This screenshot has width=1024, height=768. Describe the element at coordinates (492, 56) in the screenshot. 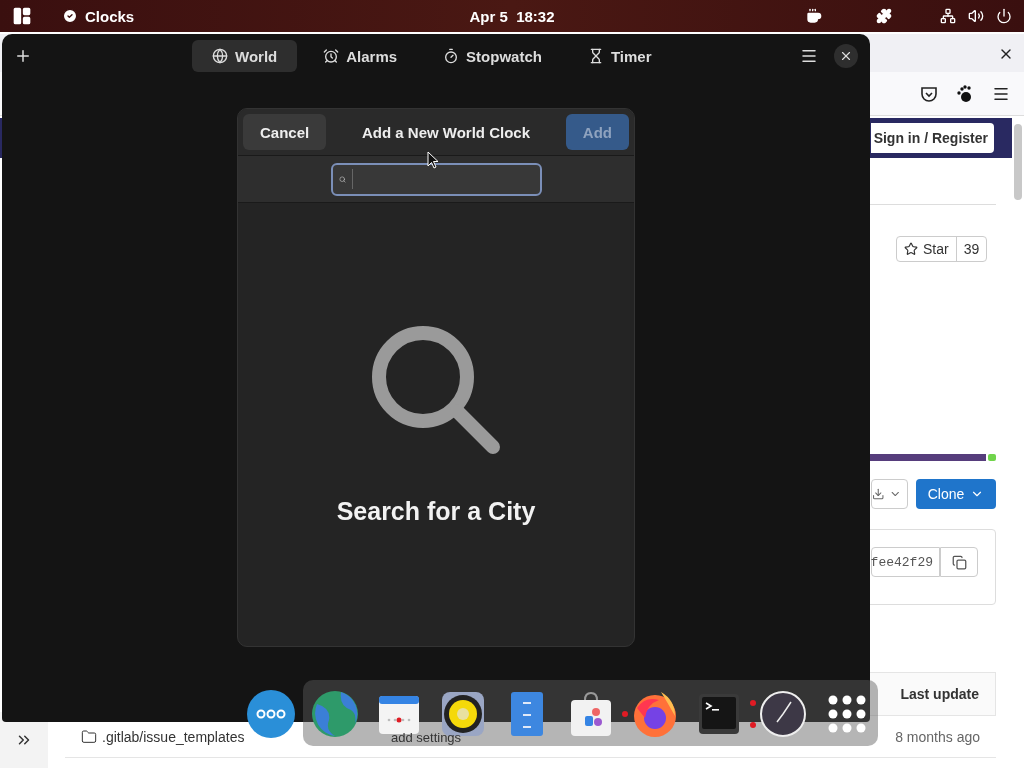

I see `tab: Stopwatch` at that location.